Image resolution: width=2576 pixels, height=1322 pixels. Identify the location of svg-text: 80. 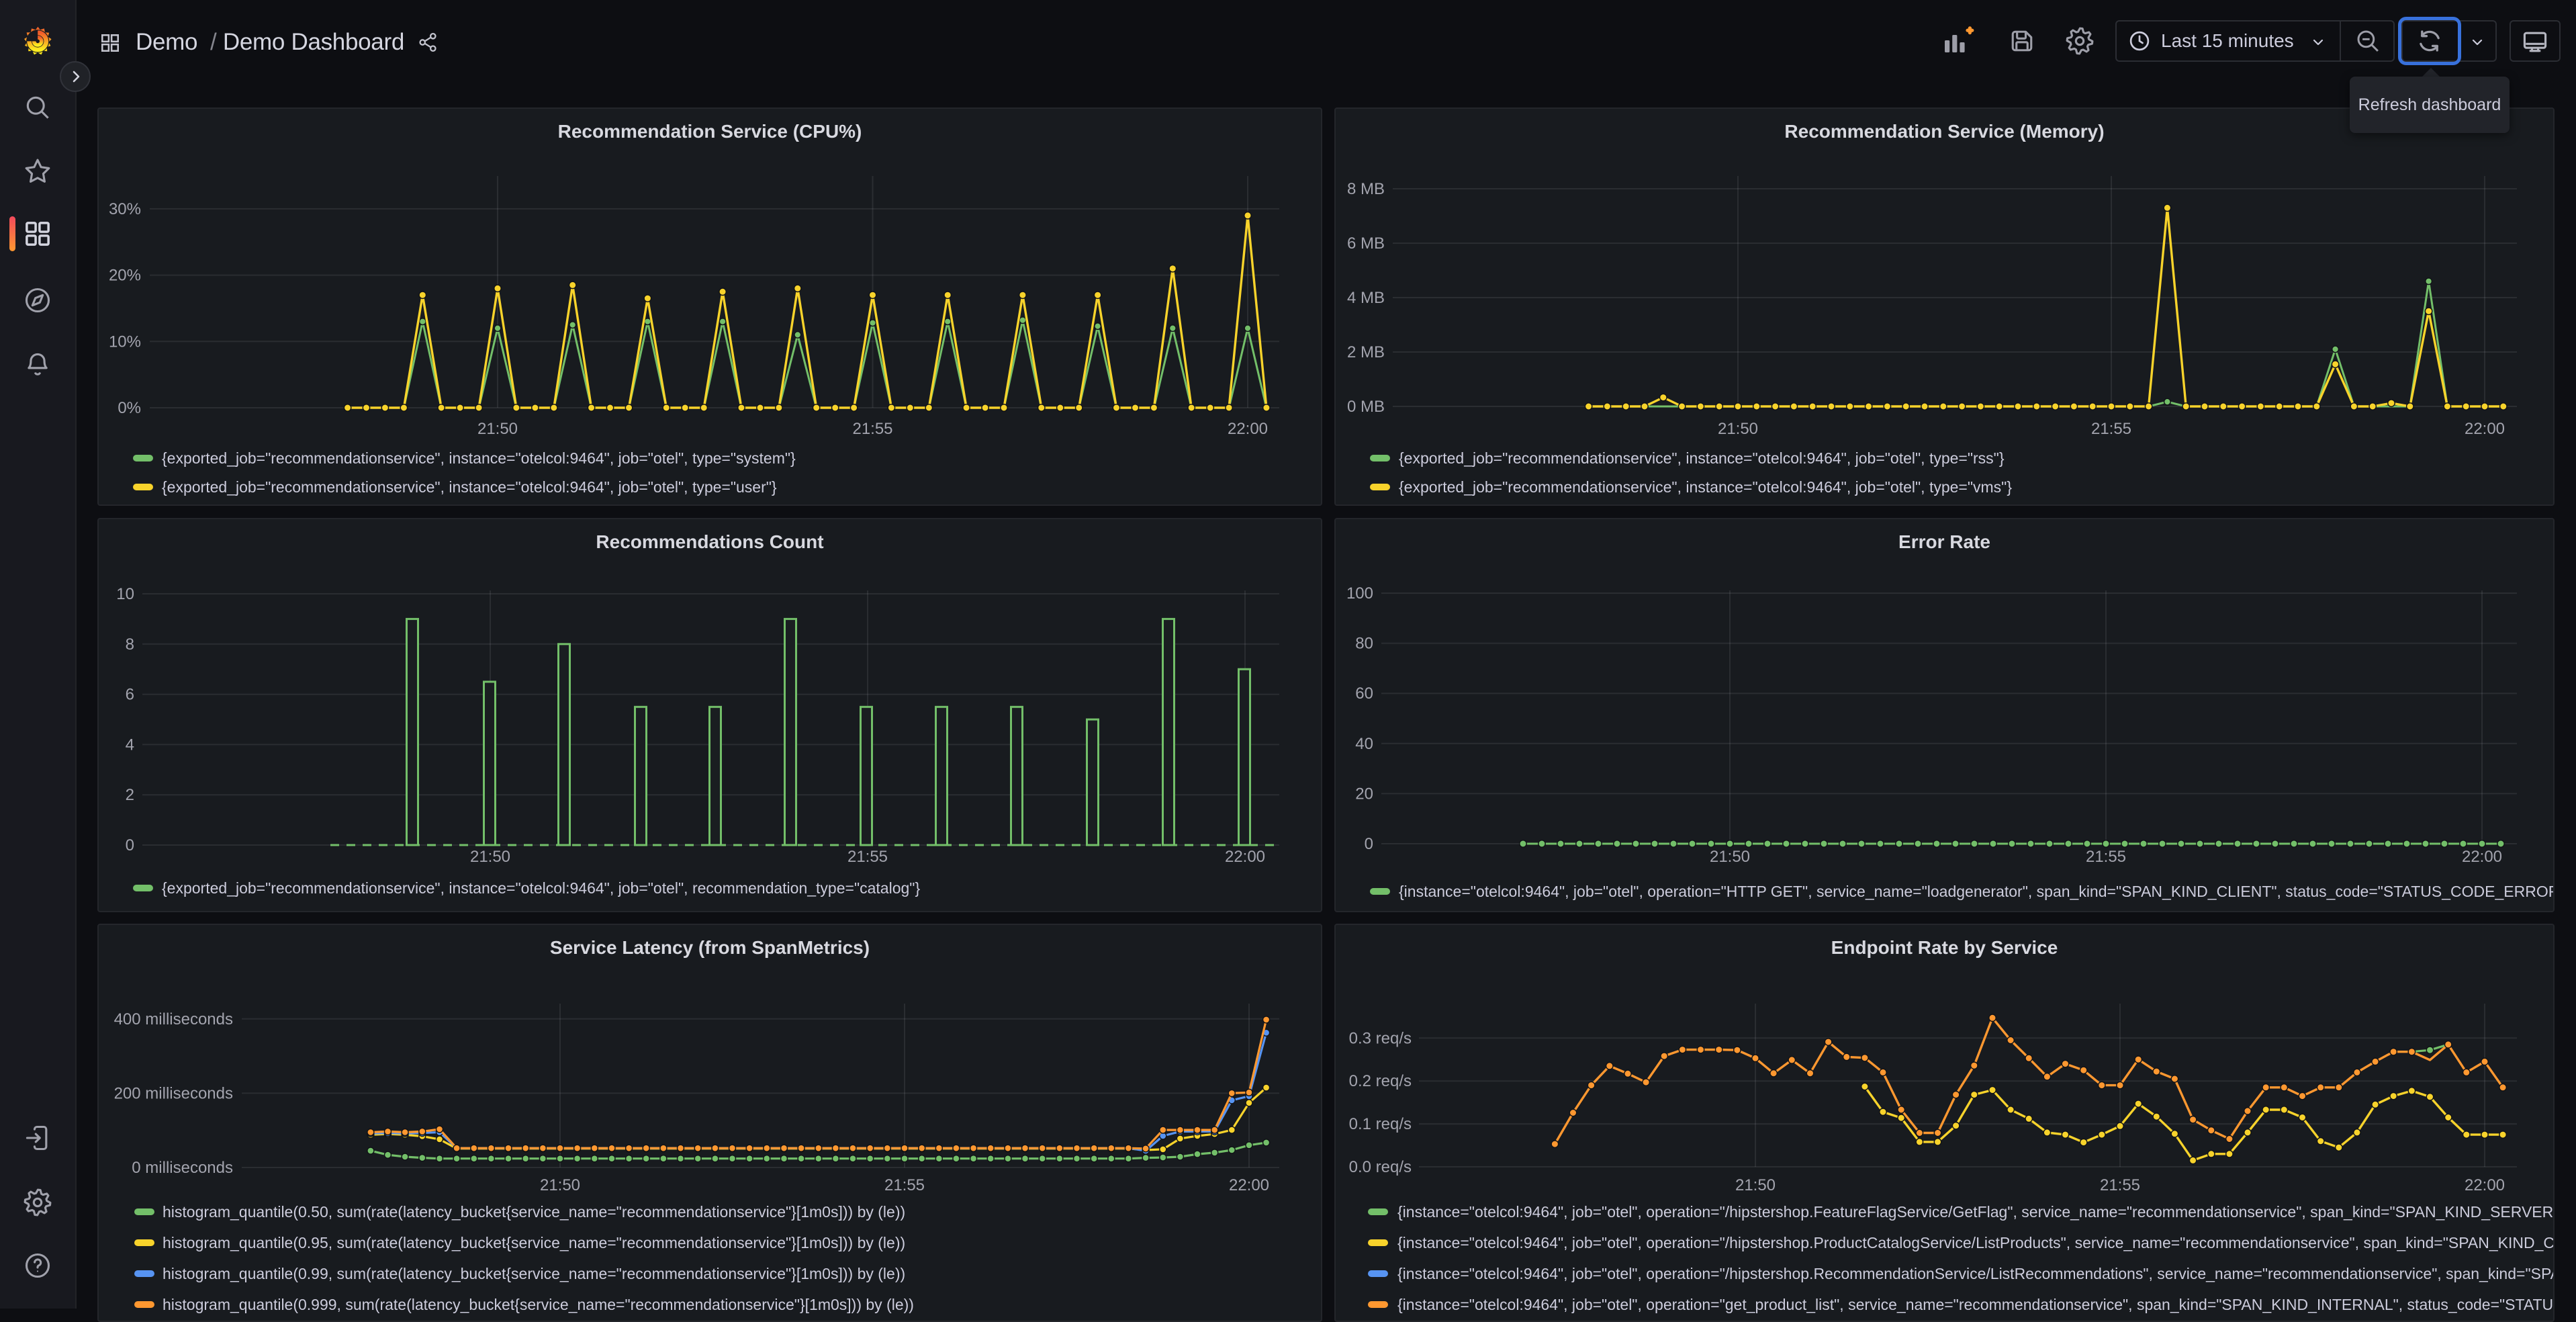
(1364, 644).